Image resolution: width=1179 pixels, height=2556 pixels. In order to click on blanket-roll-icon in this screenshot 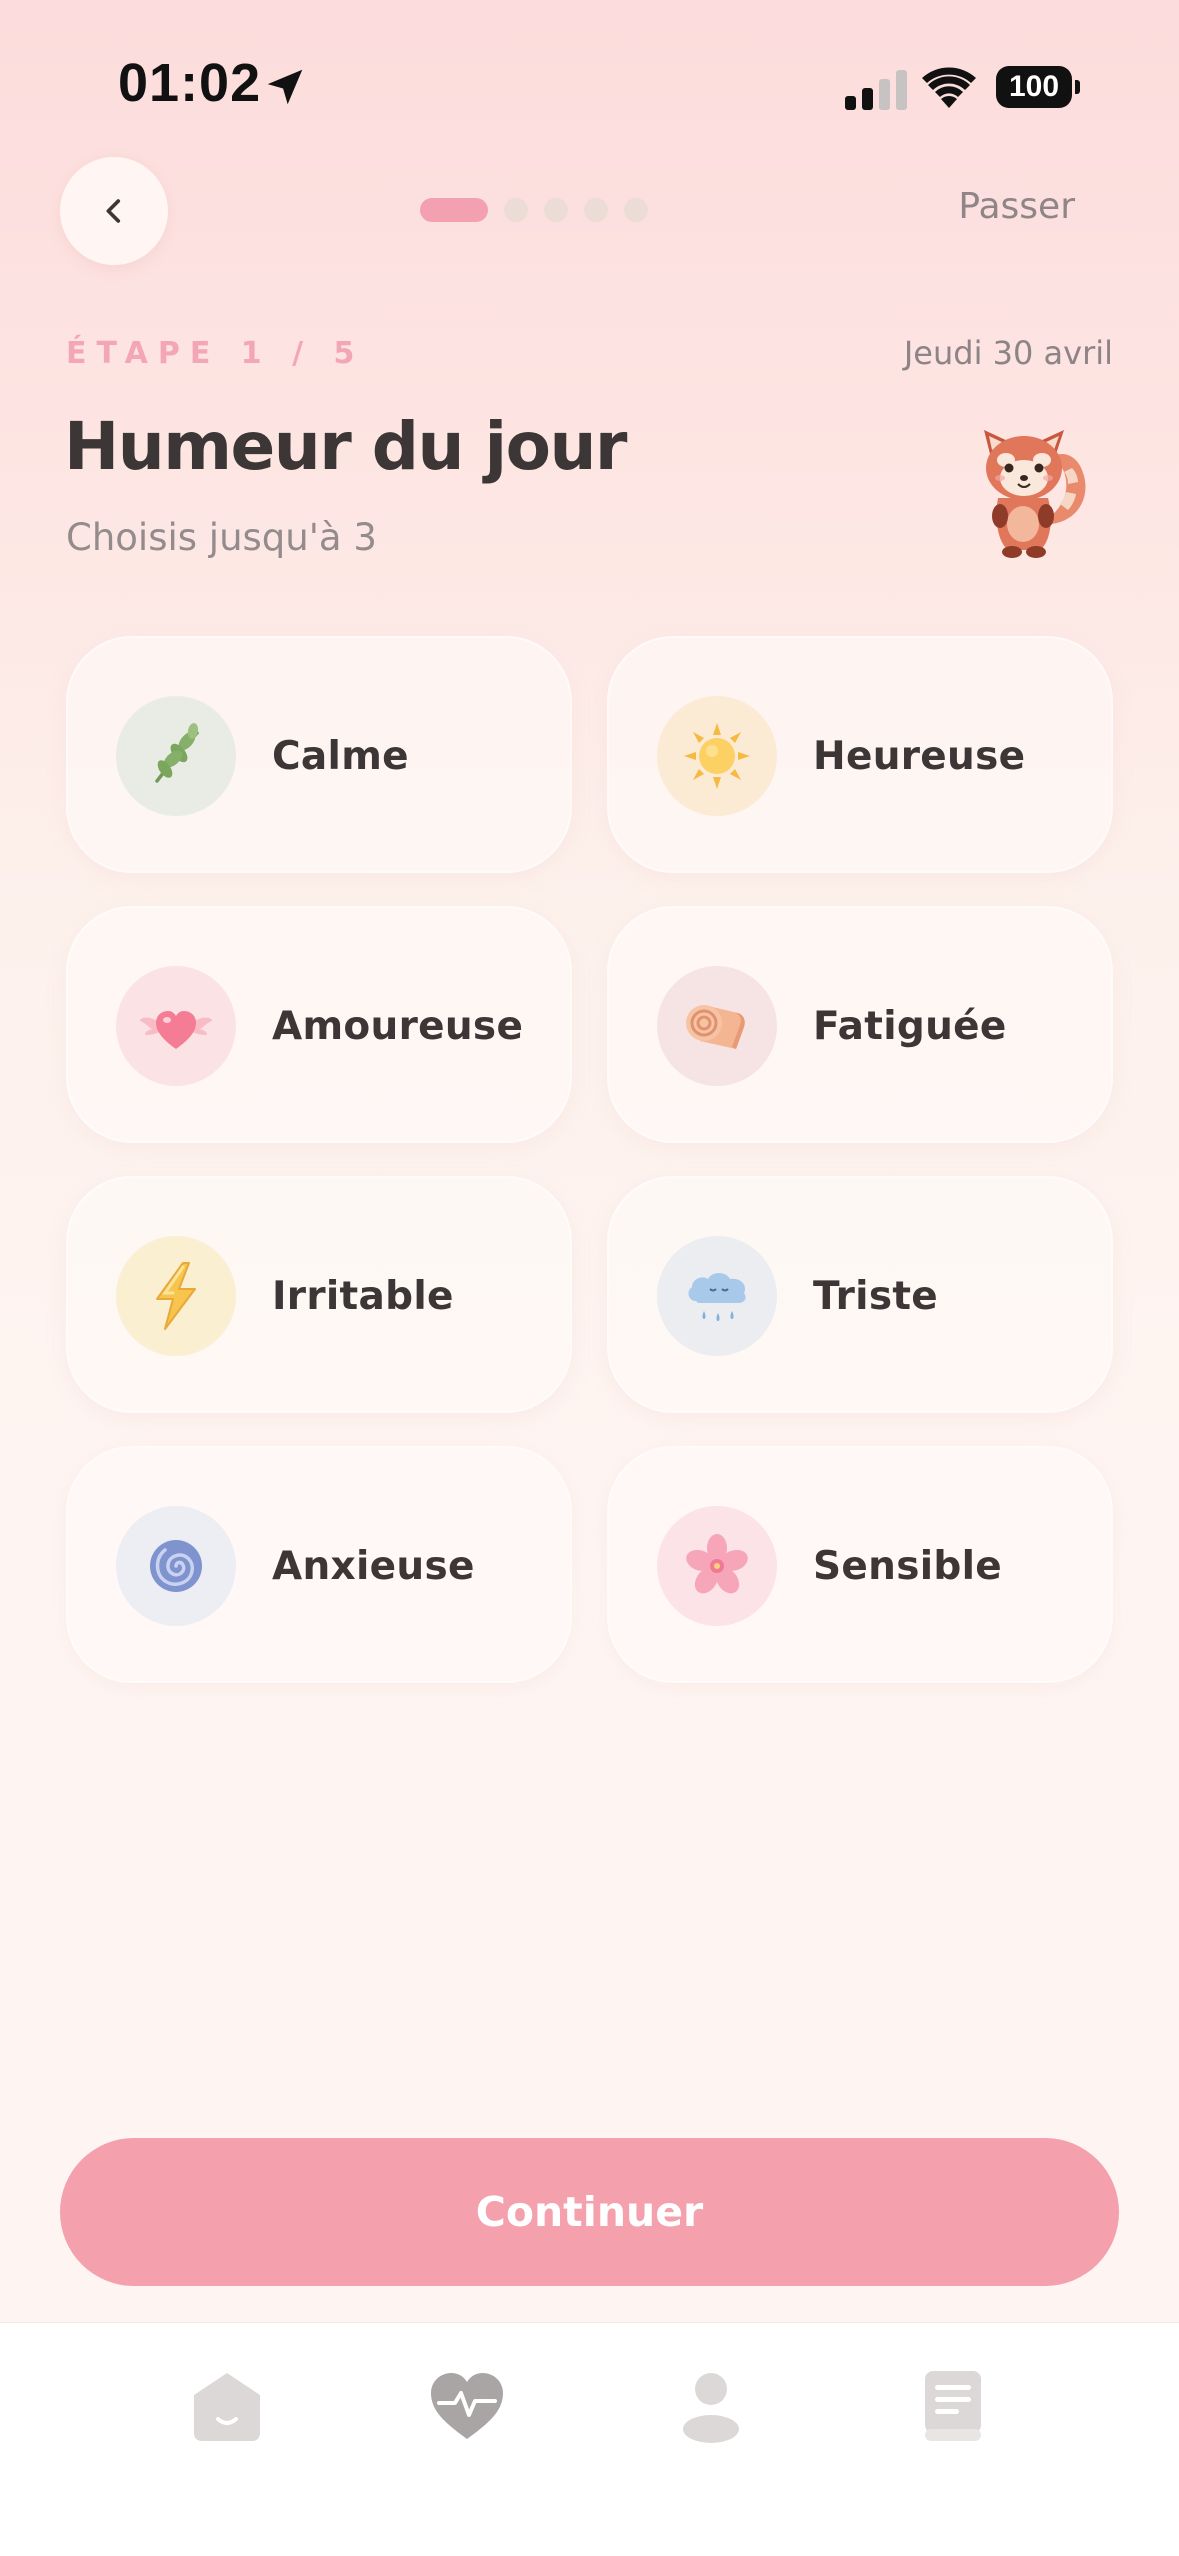, I will do `click(715, 1027)`.